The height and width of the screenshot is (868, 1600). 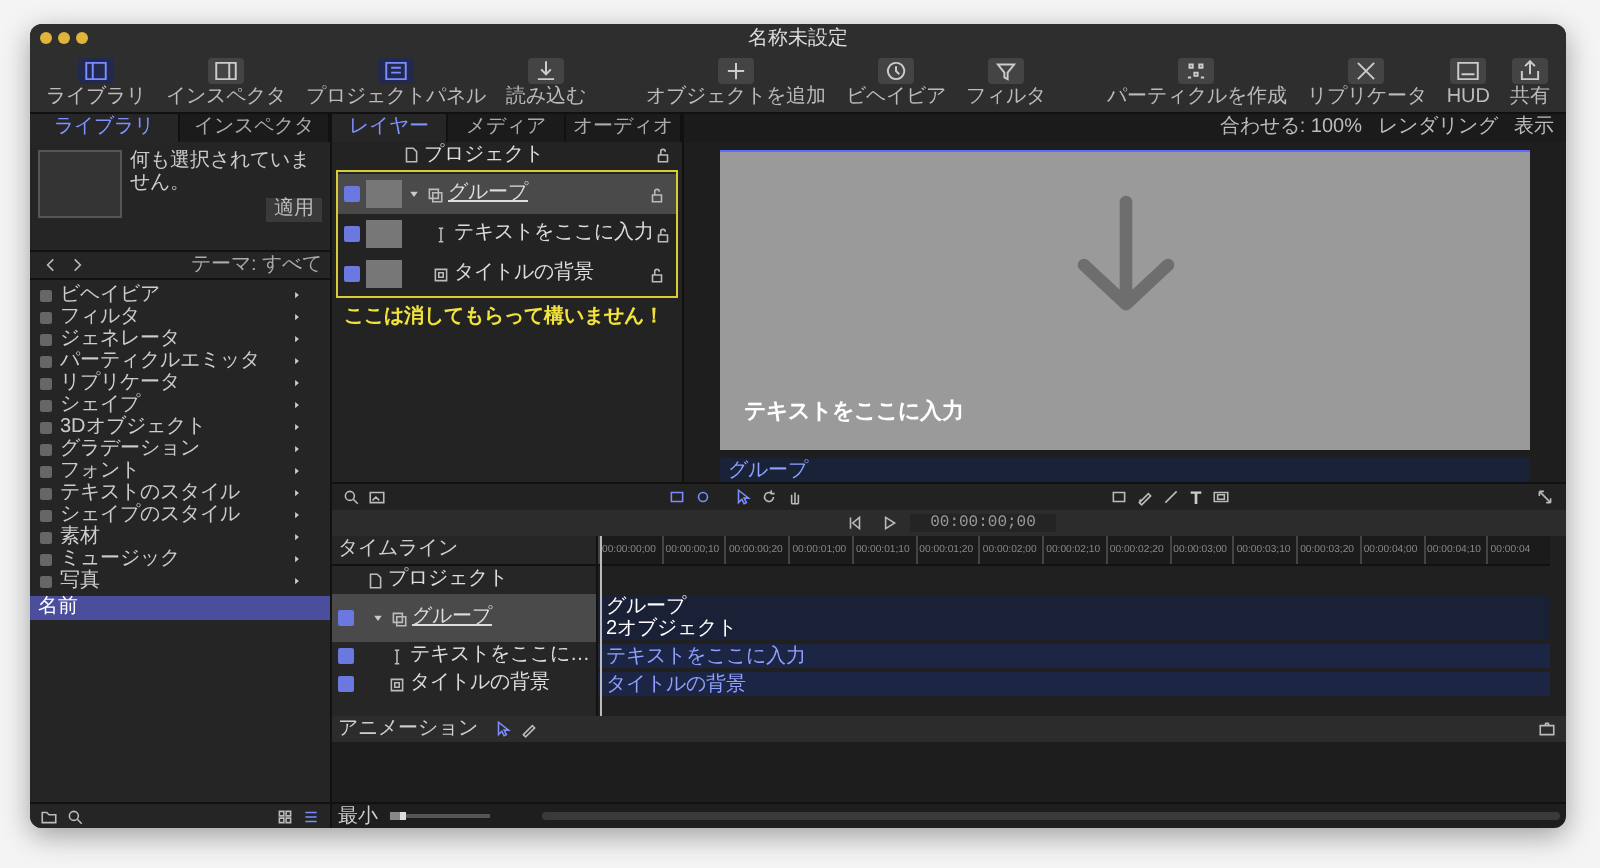 What do you see at coordinates (1006, 82) in the screenshot?
I see `toolbar-button: フィルタ` at bounding box center [1006, 82].